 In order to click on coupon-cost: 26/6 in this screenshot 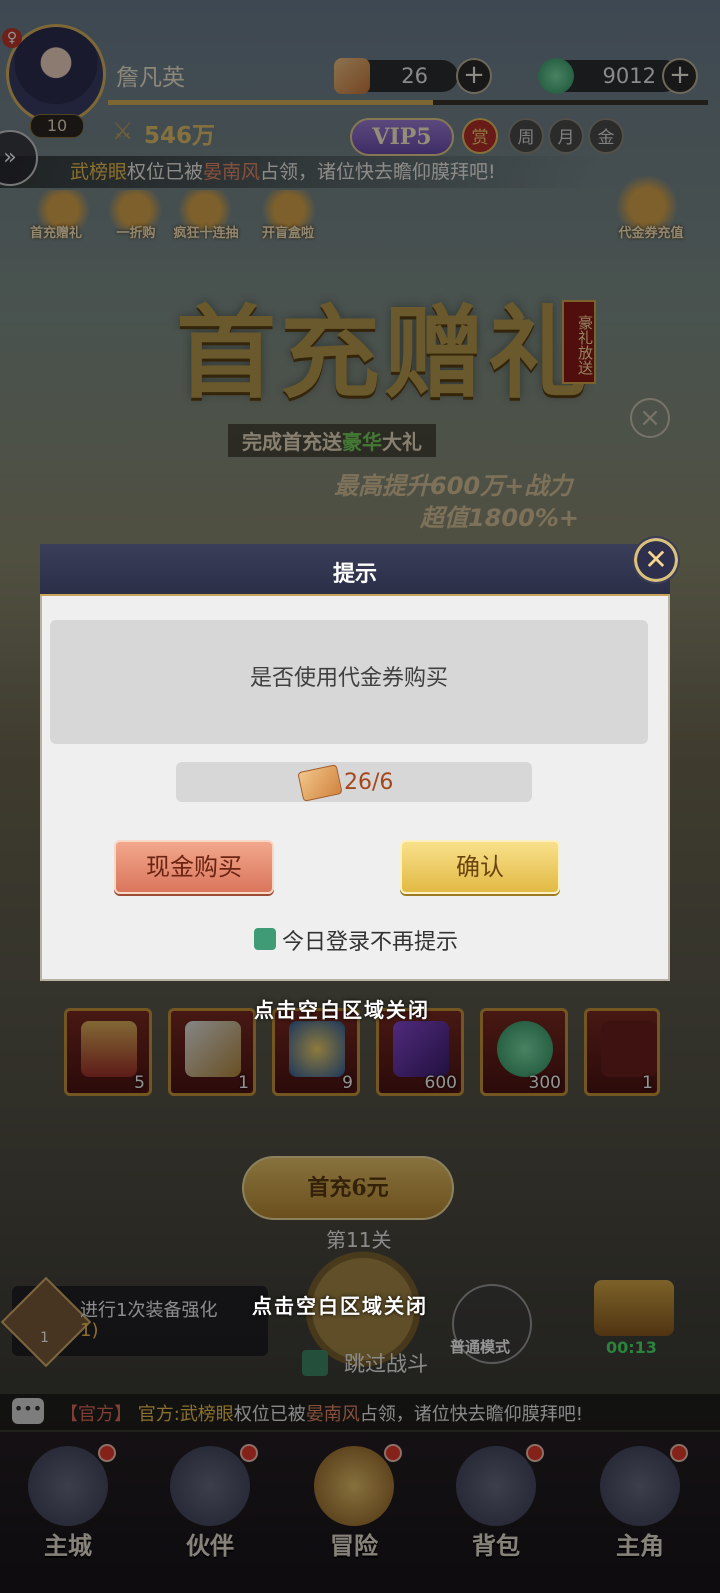, I will do `click(369, 782)`.